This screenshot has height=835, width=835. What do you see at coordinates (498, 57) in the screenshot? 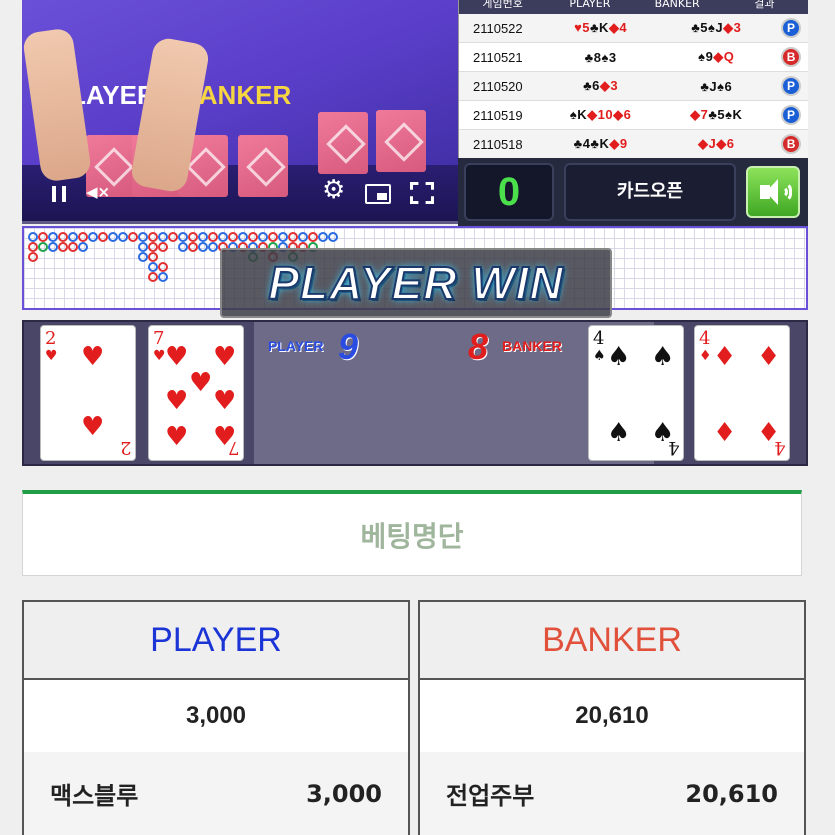
I see `game-number: 2110521` at bounding box center [498, 57].